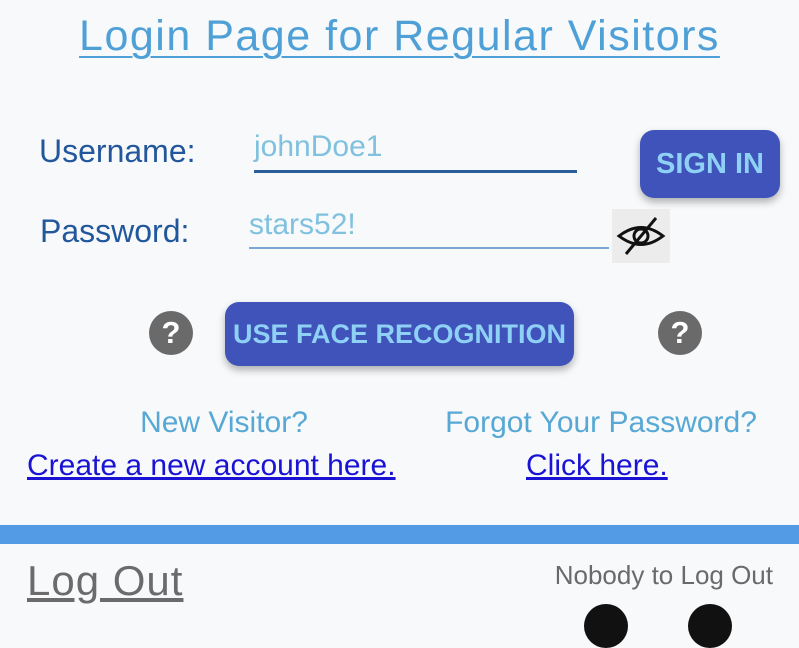  I want to click on section-divider, so click(399, 534).